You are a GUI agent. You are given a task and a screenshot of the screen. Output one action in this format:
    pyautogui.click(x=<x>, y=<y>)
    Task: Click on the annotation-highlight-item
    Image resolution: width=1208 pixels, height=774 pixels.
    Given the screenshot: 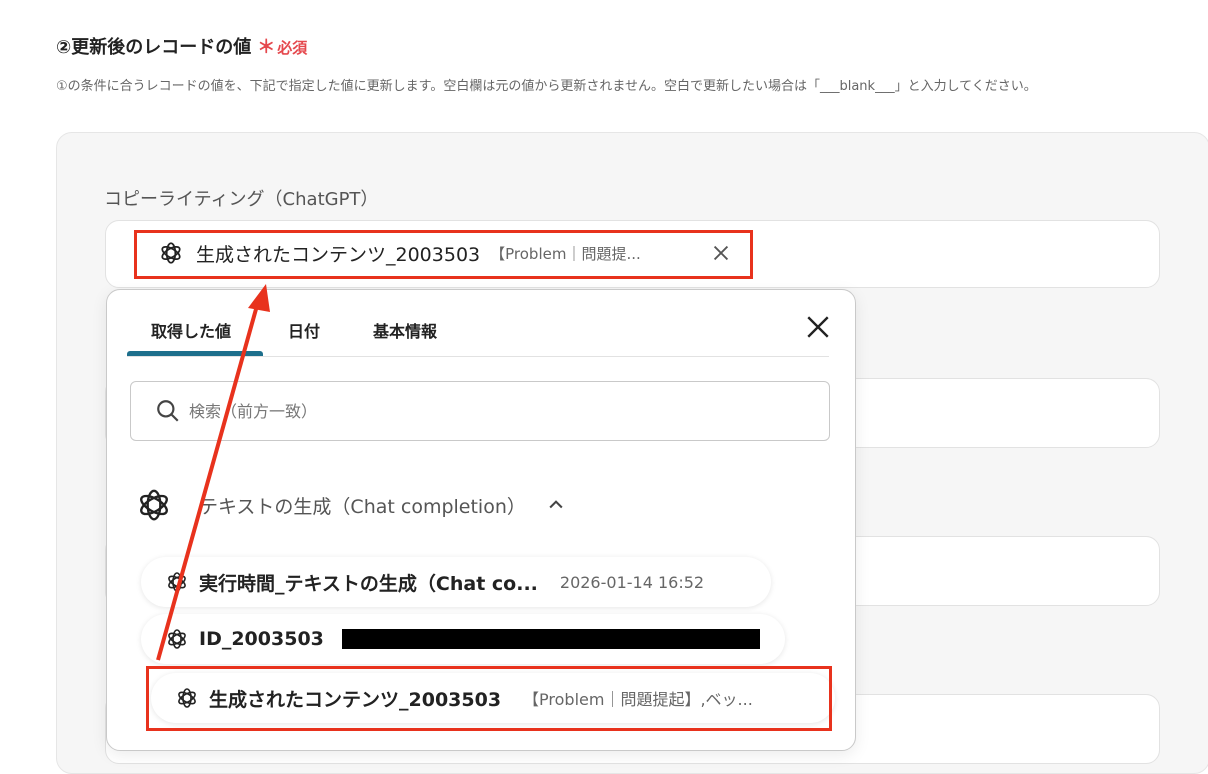 What is the action you would take?
    pyautogui.click(x=489, y=698)
    